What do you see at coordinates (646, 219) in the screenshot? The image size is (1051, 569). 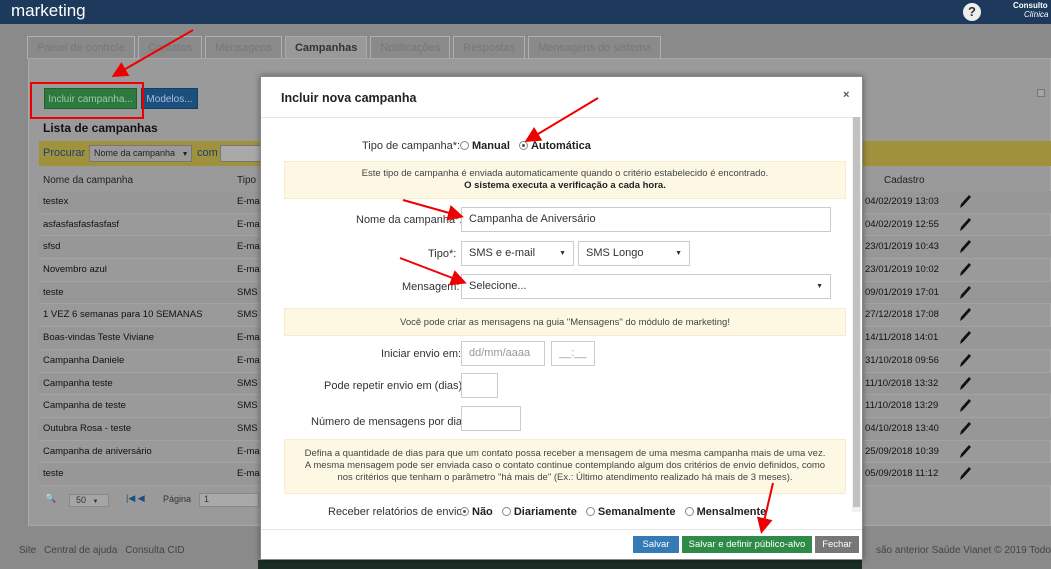 I see `campaign-name-input: Campanha de Aniversário` at bounding box center [646, 219].